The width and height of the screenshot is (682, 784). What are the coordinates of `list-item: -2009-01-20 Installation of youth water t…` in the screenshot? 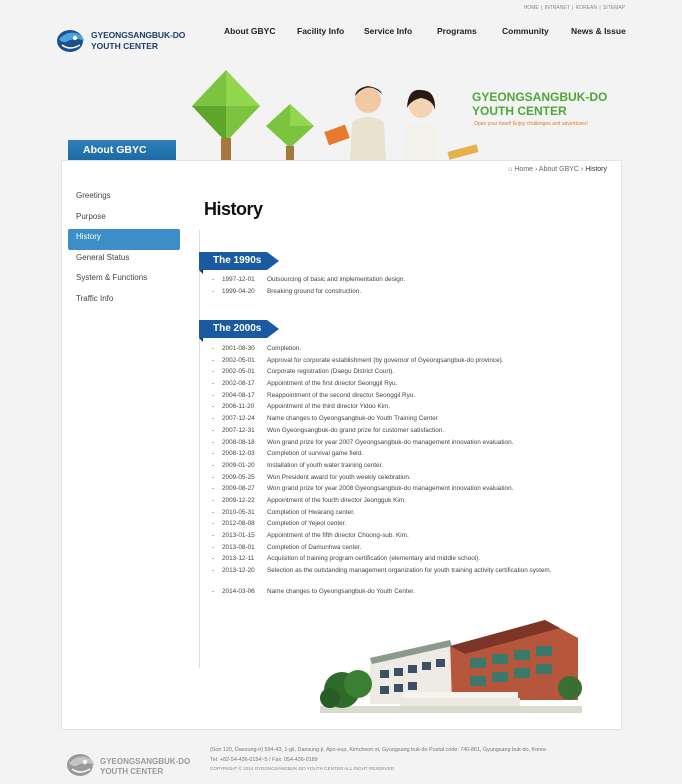 It's located at (298, 465).